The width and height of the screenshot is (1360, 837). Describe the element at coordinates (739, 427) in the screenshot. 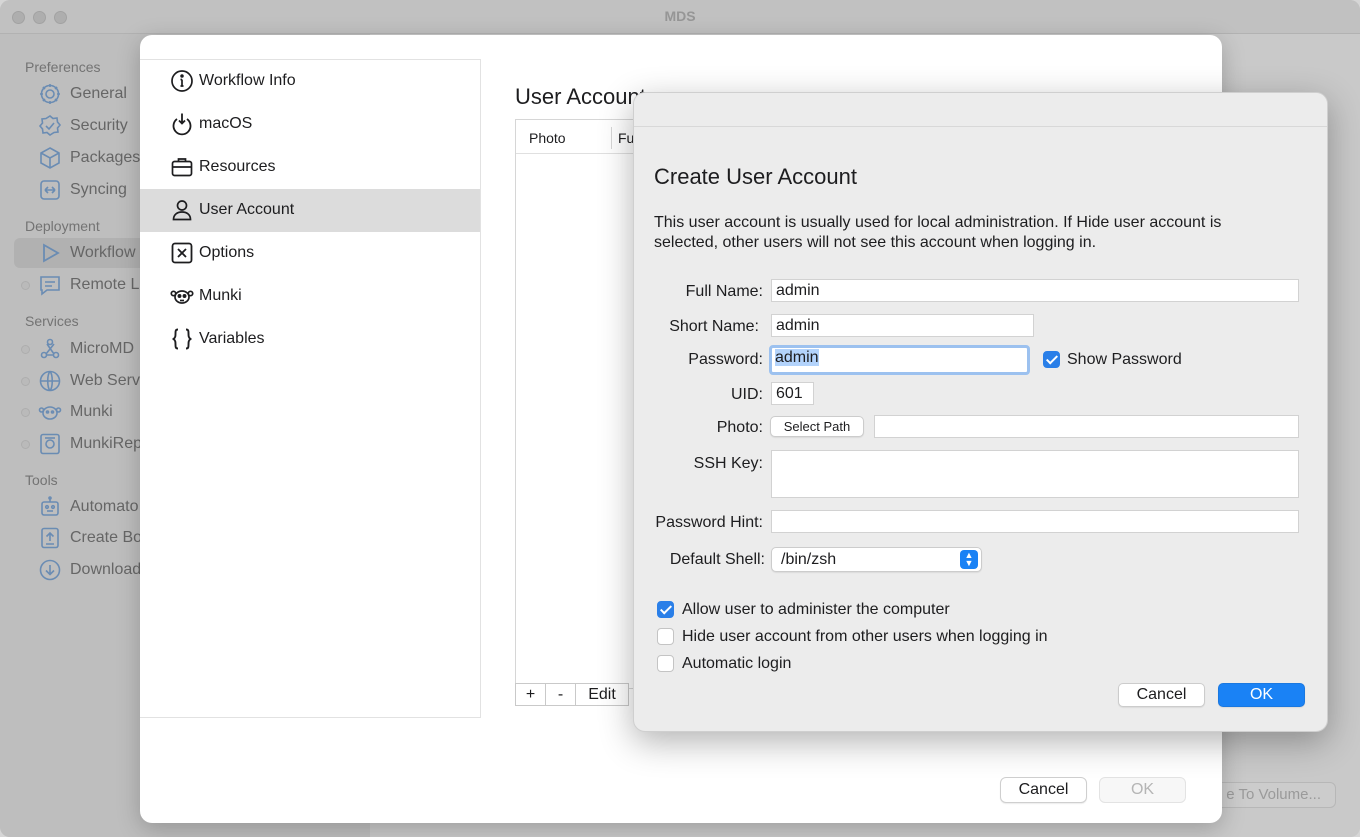

I see `photo-label: Photo:` at that location.